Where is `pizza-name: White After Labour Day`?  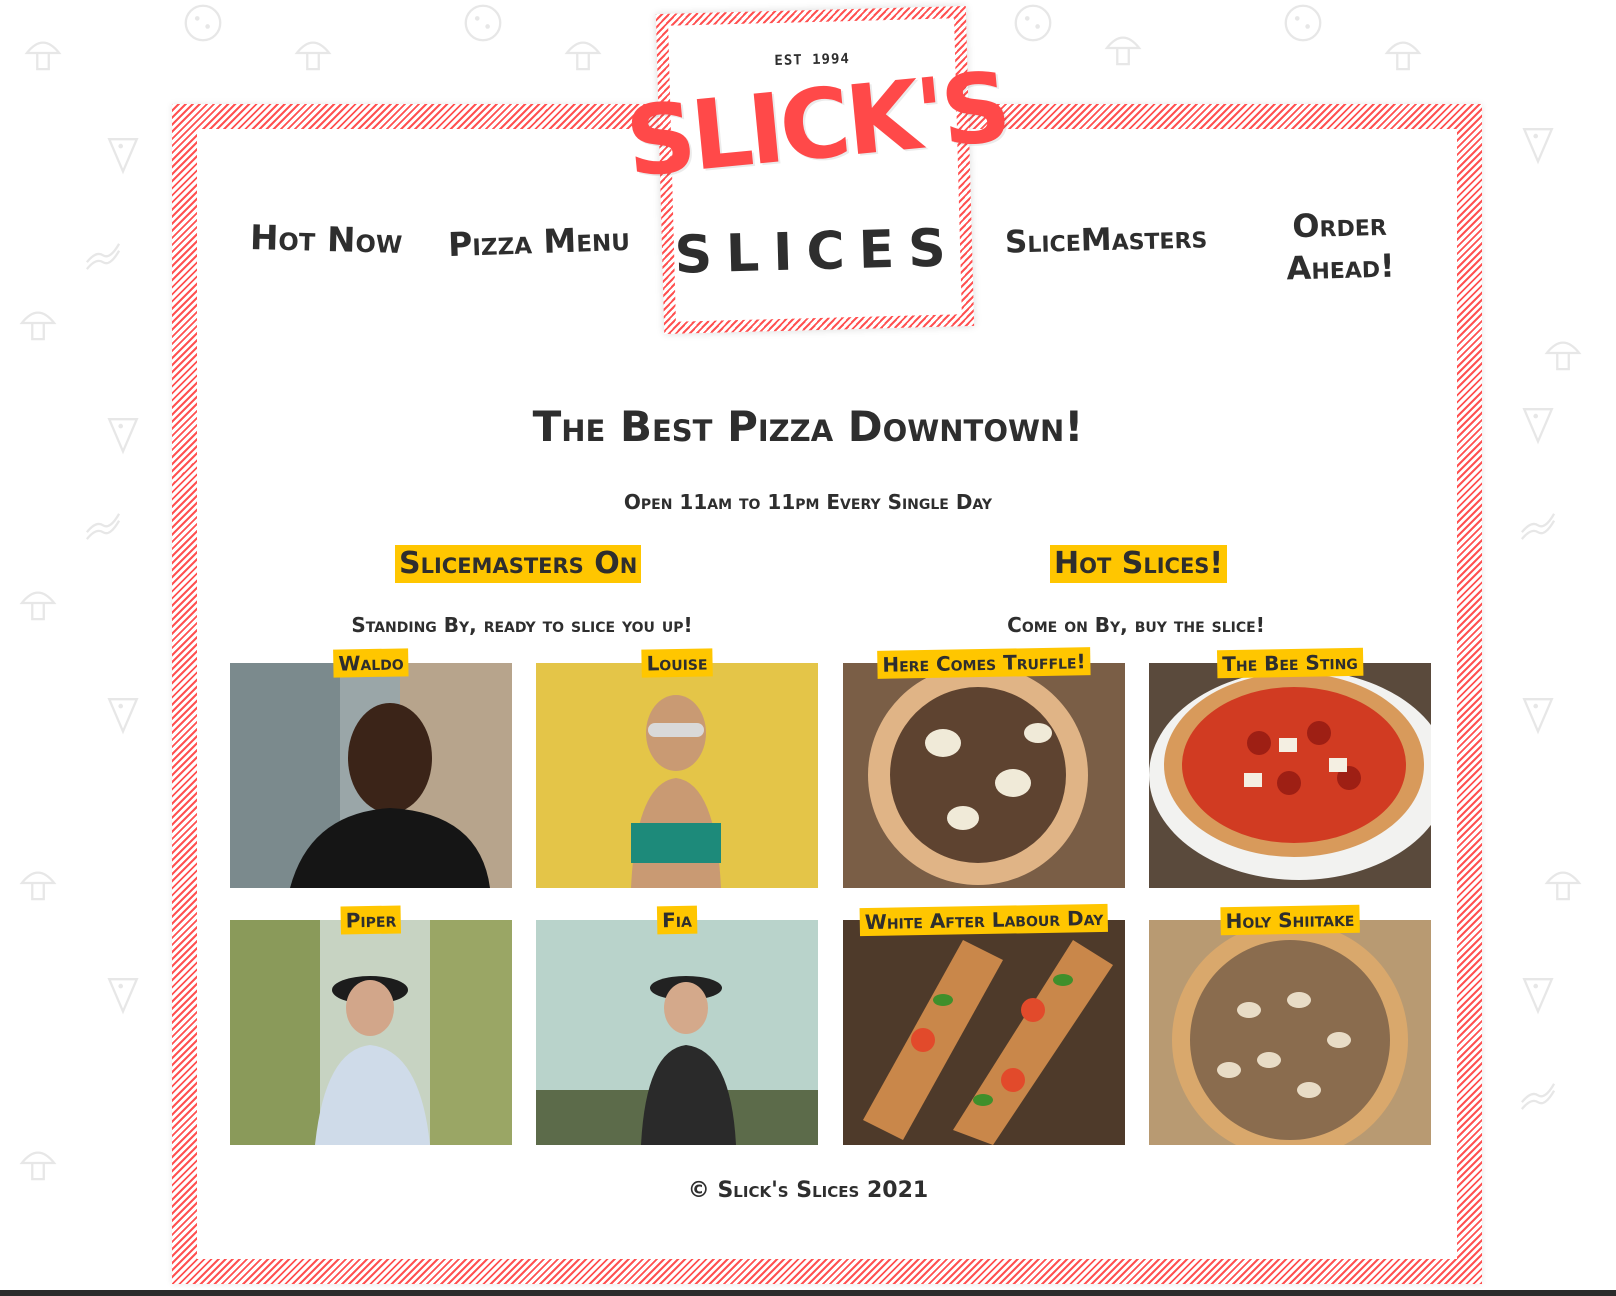
pizza-name: White After Labour Day is located at coordinates (984, 920).